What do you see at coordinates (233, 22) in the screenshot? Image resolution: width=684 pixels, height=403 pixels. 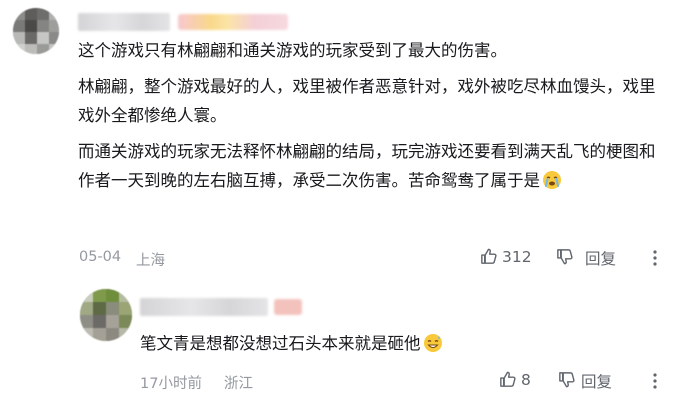 I see `user-badge` at bounding box center [233, 22].